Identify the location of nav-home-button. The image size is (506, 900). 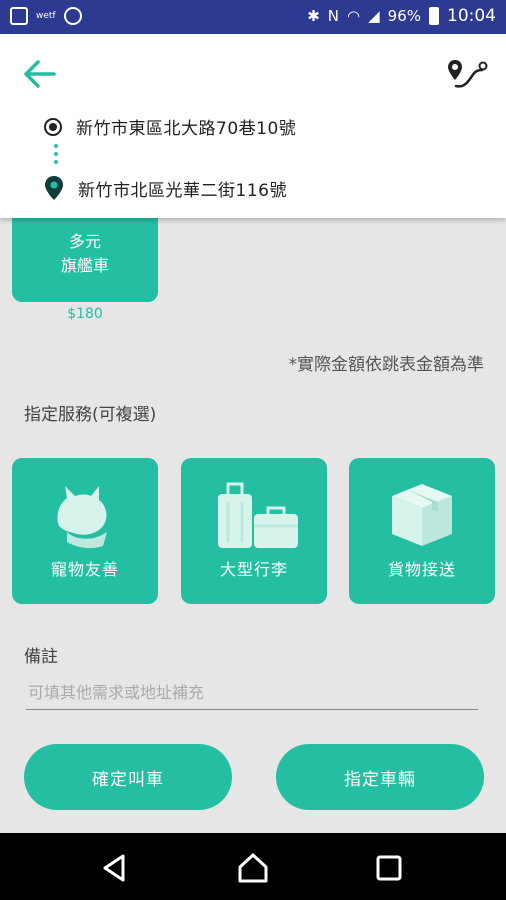
(253, 868).